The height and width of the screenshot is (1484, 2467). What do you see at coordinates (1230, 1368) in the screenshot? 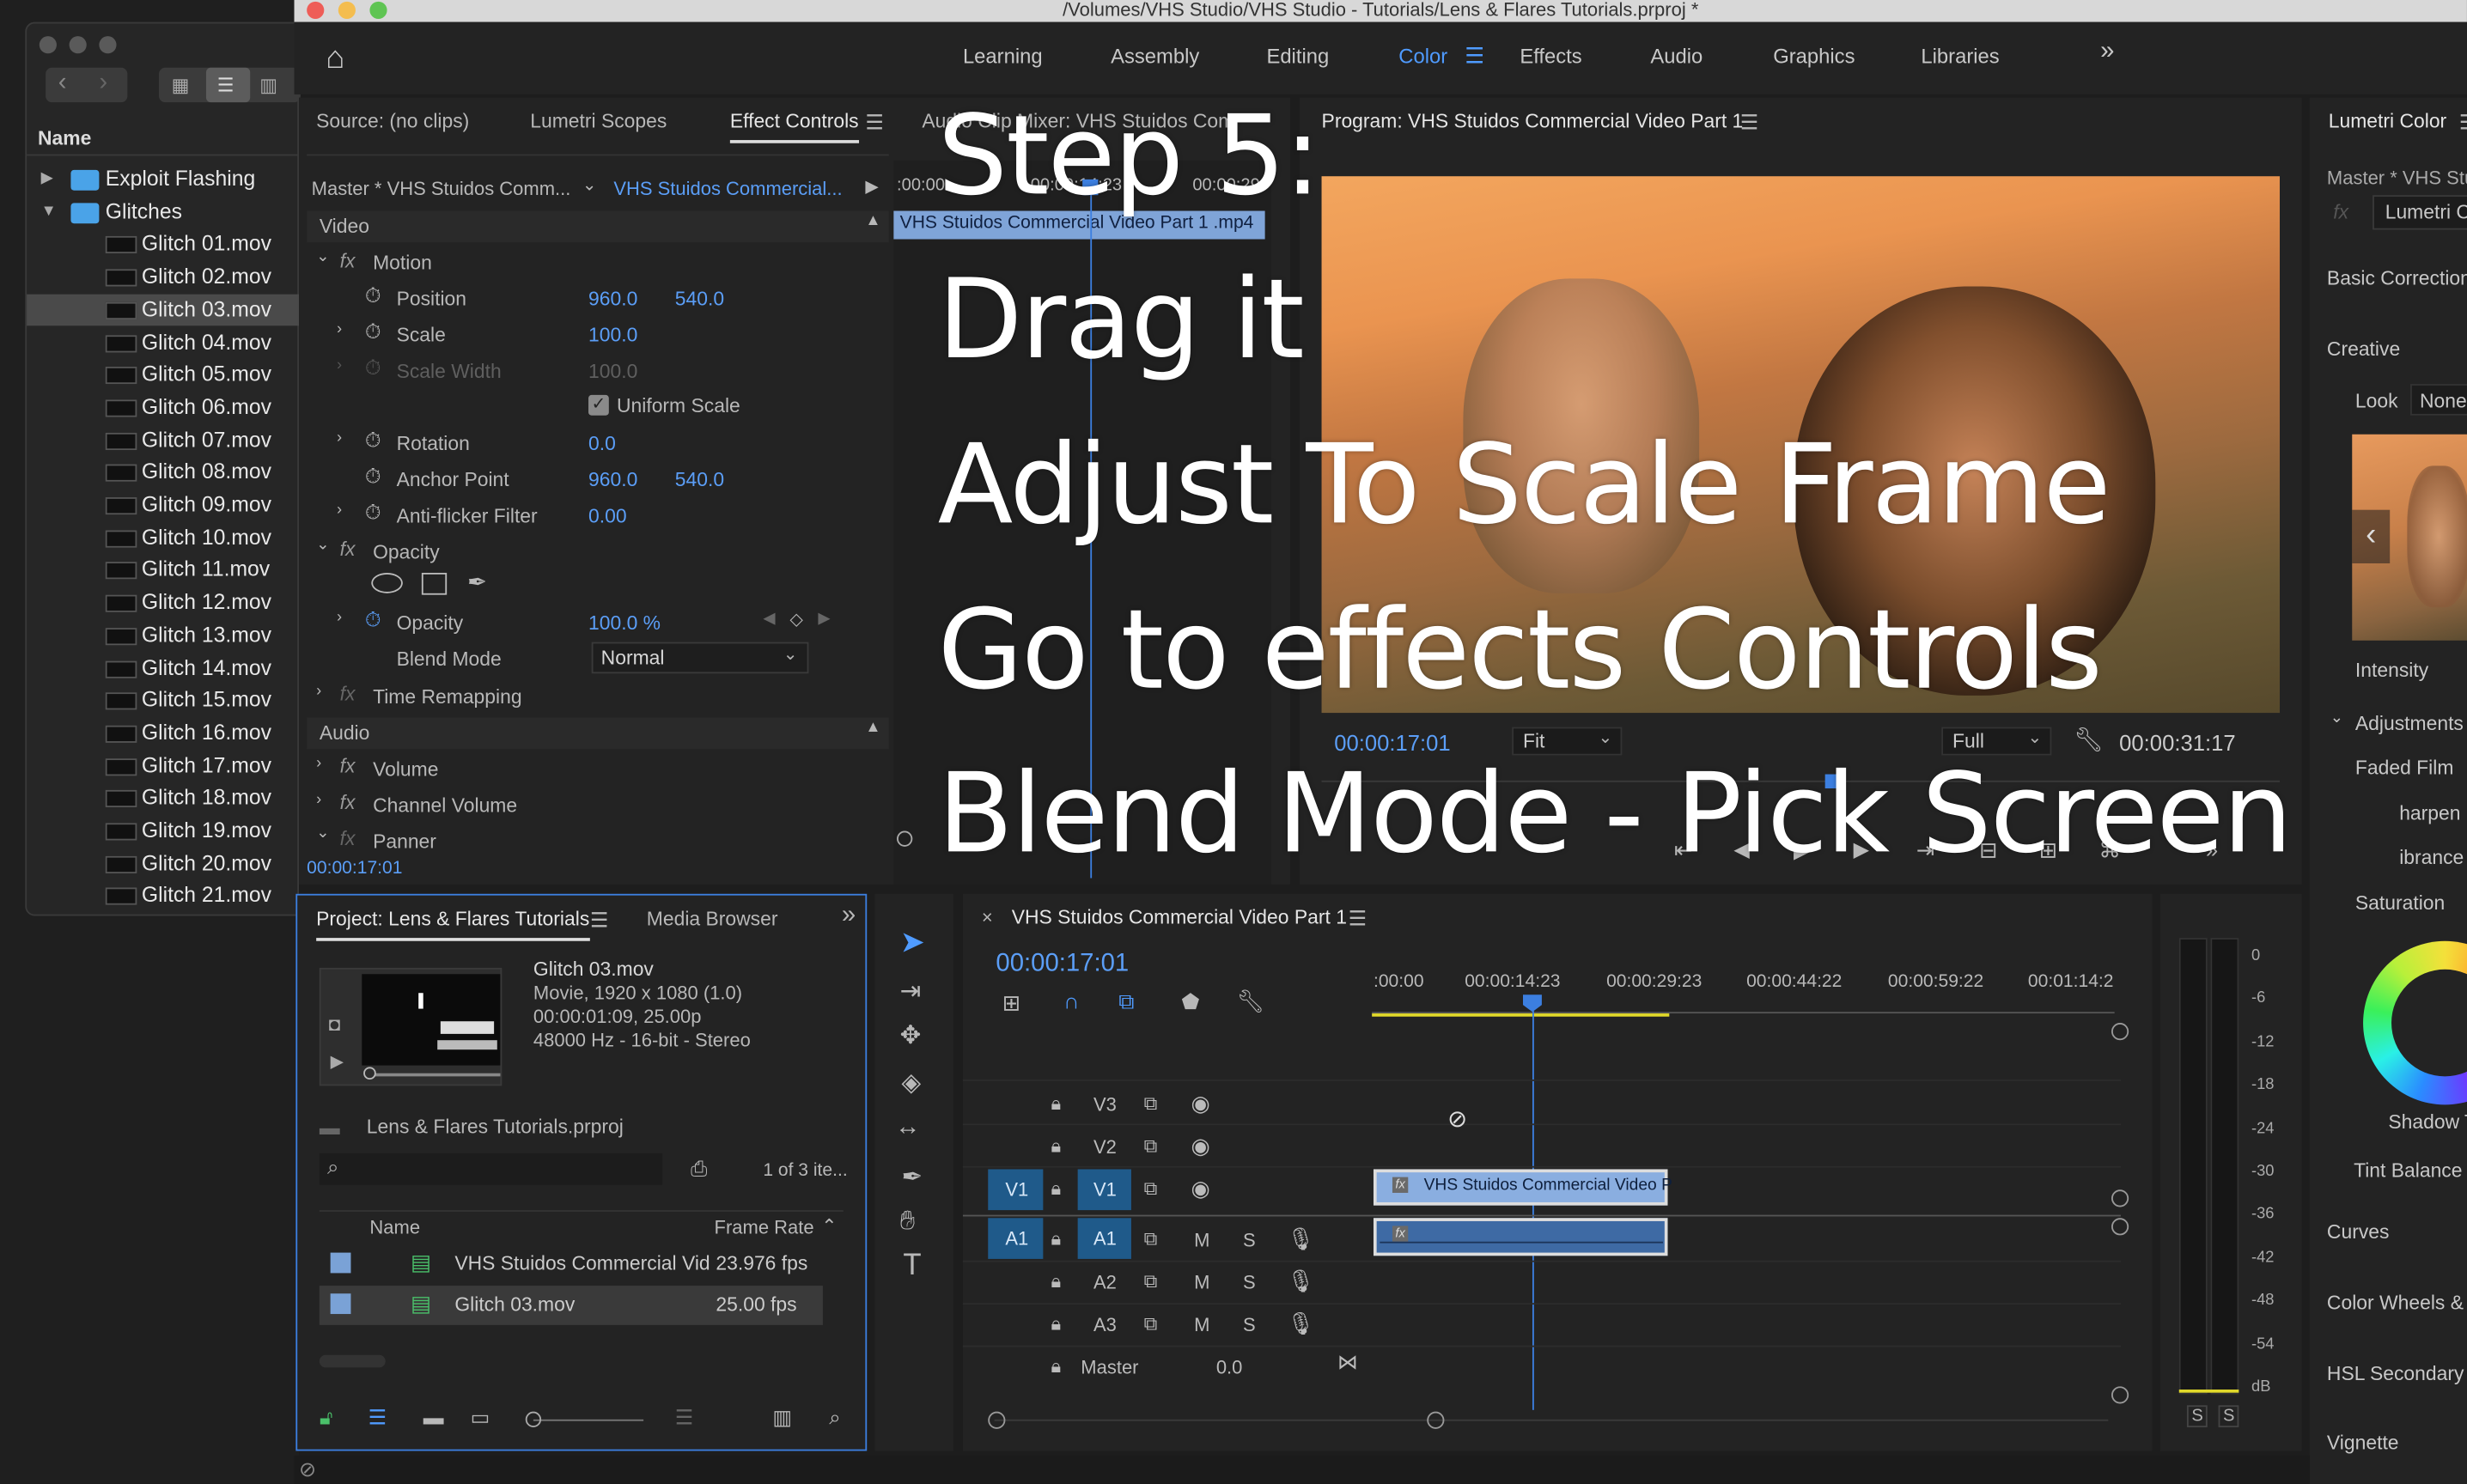
I see `master-volume-value: 0.0` at bounding box center [1230, 1368].